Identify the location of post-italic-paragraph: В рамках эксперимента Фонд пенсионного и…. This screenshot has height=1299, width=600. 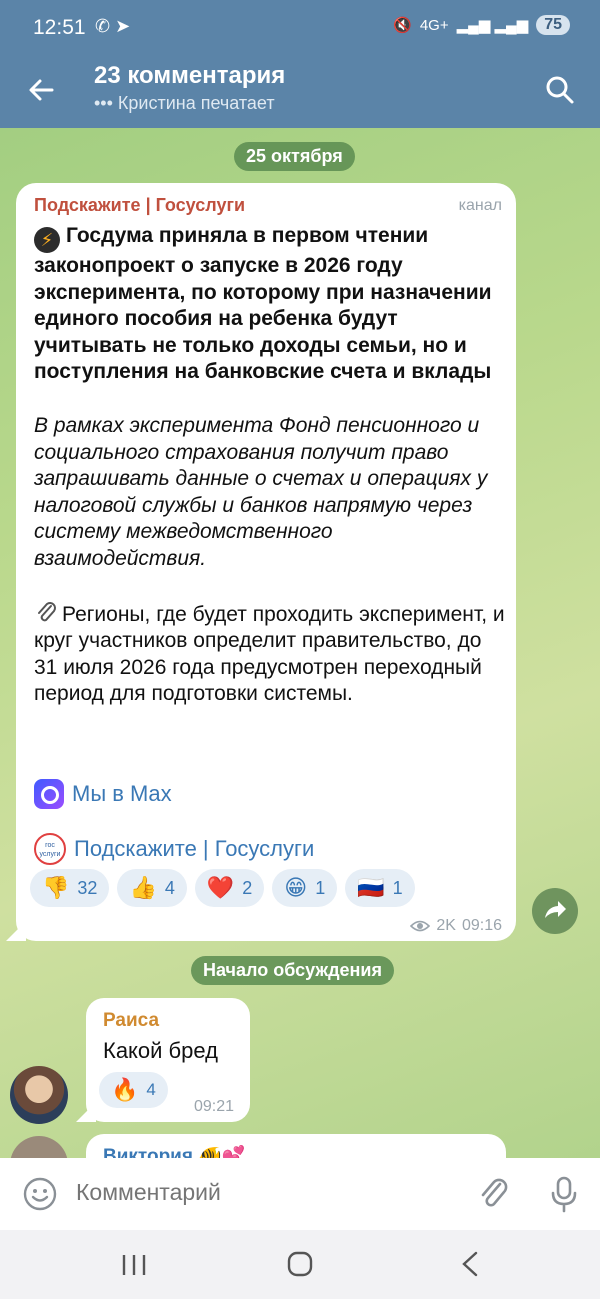
(261, 491).